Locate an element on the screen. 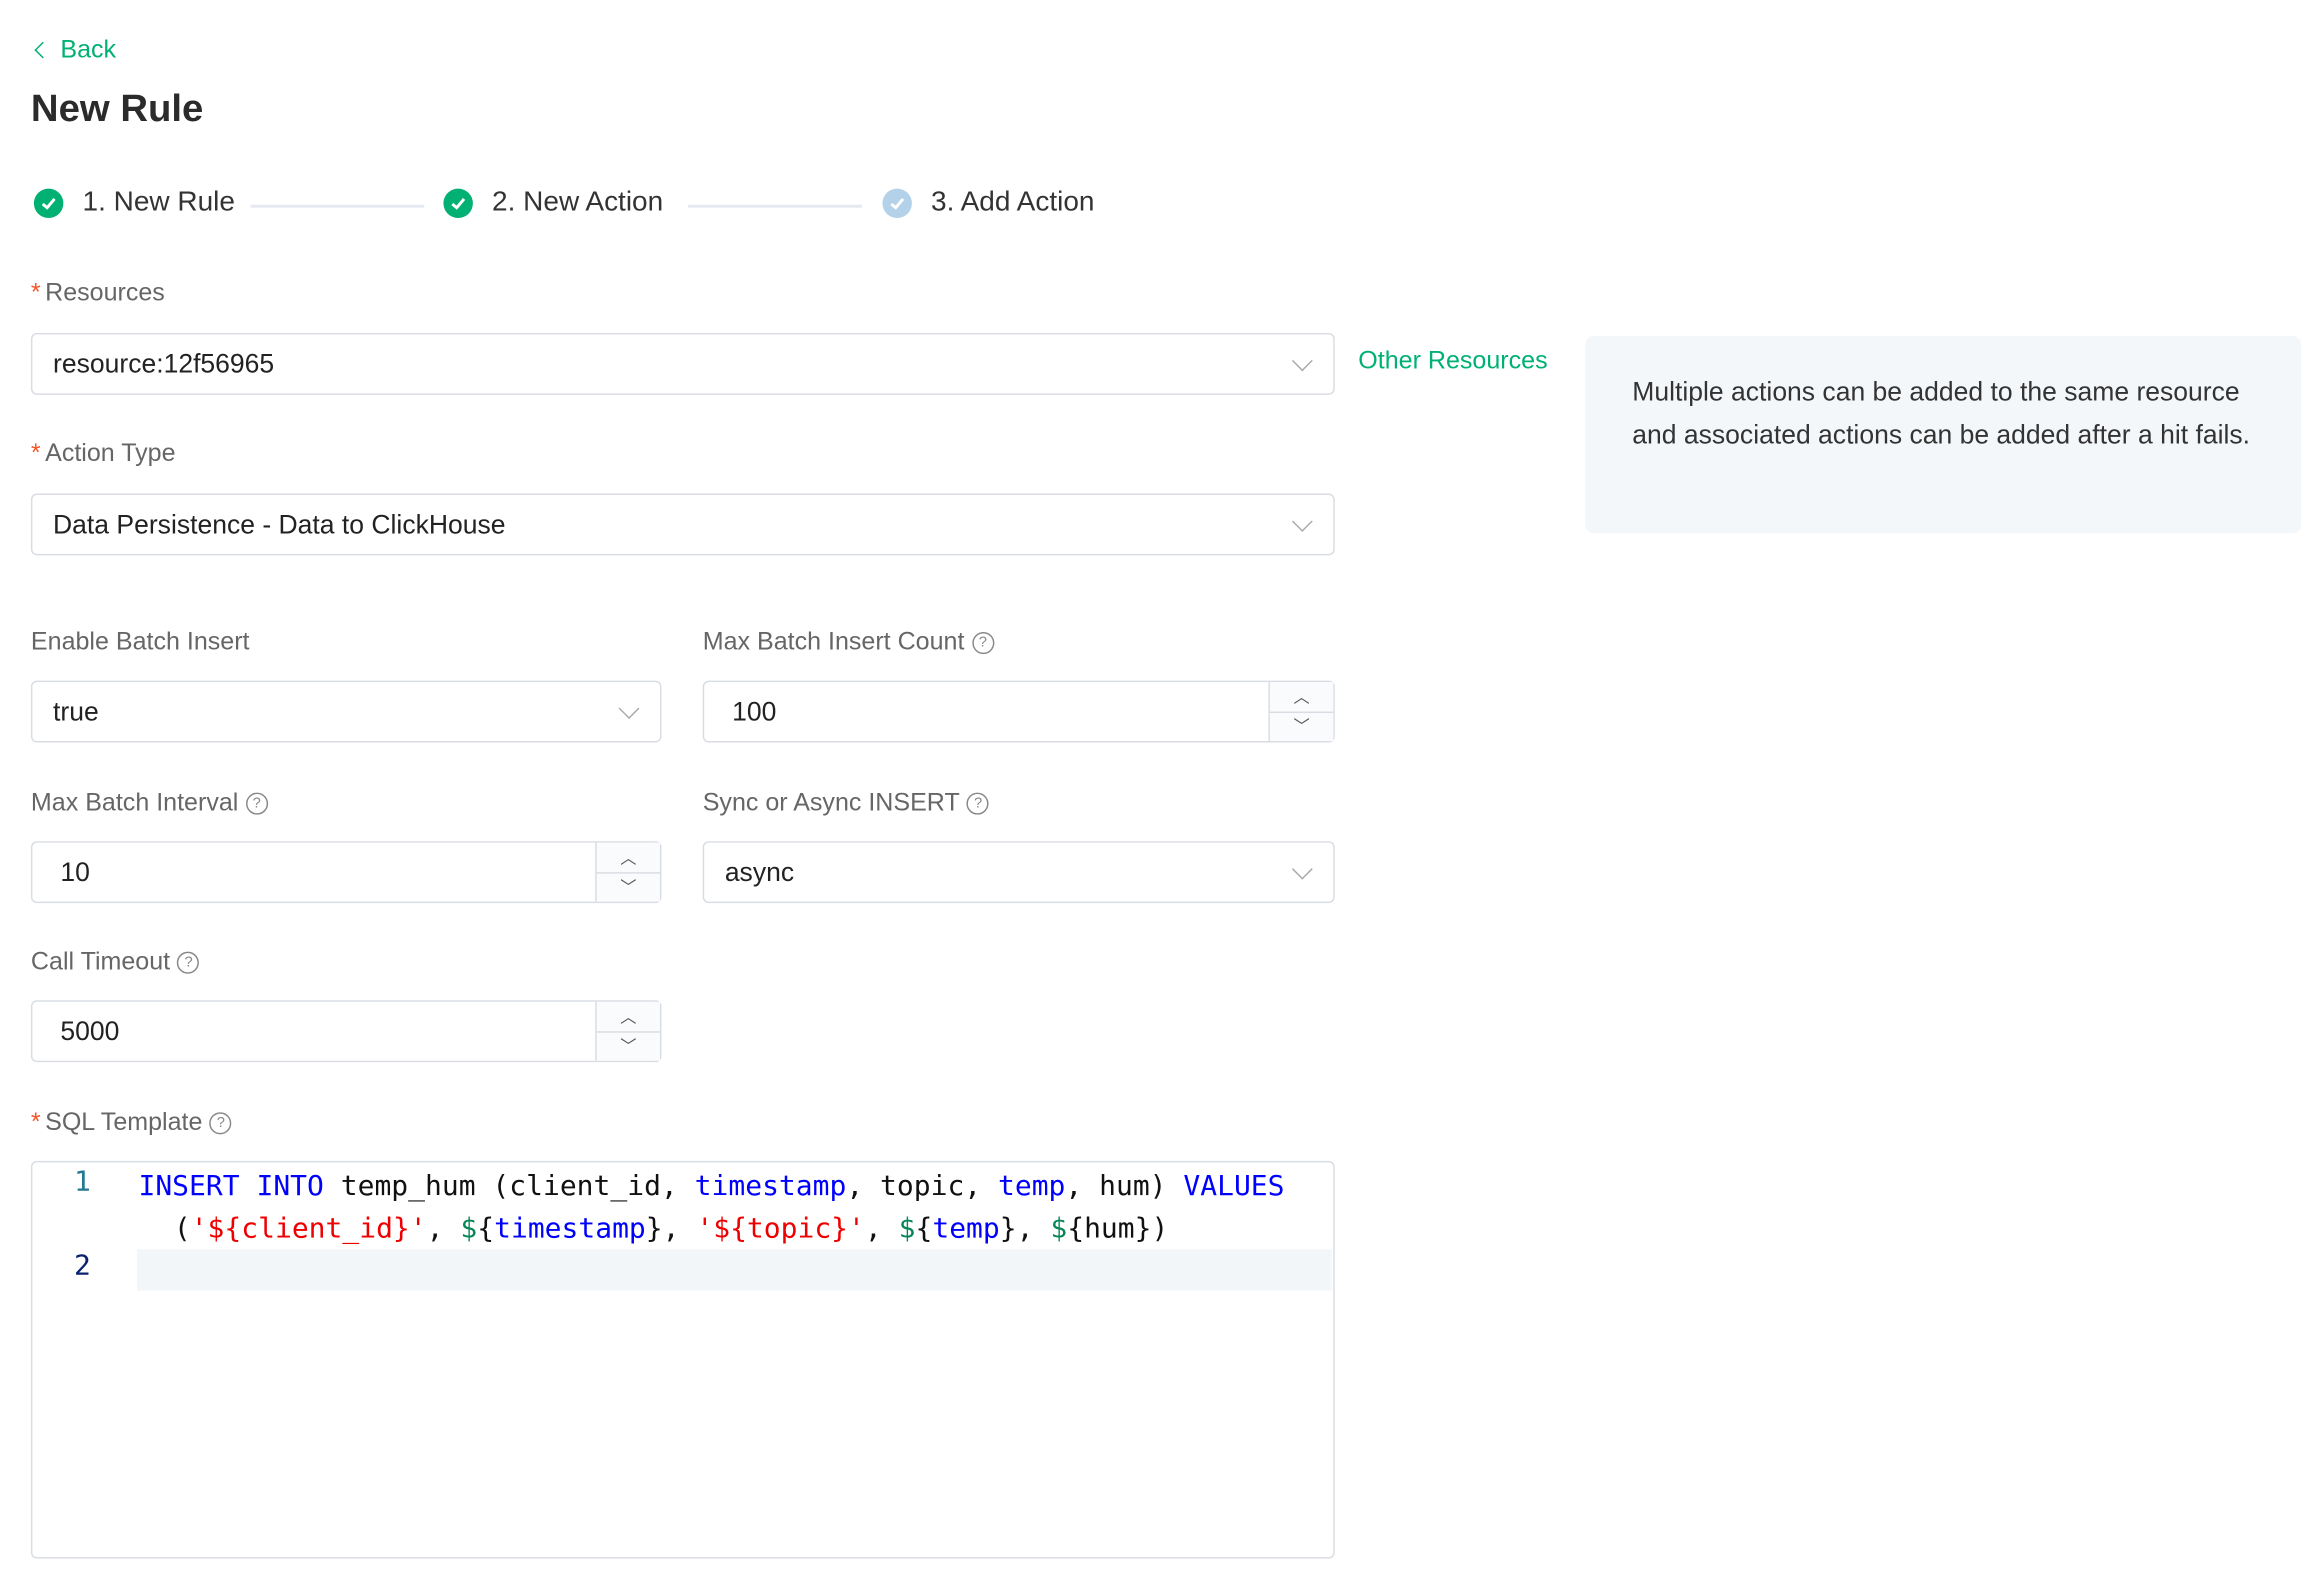 The width and height of the screenshot is (2310, 1587). resources-label: * Resources is located at coordinates (97, 292).